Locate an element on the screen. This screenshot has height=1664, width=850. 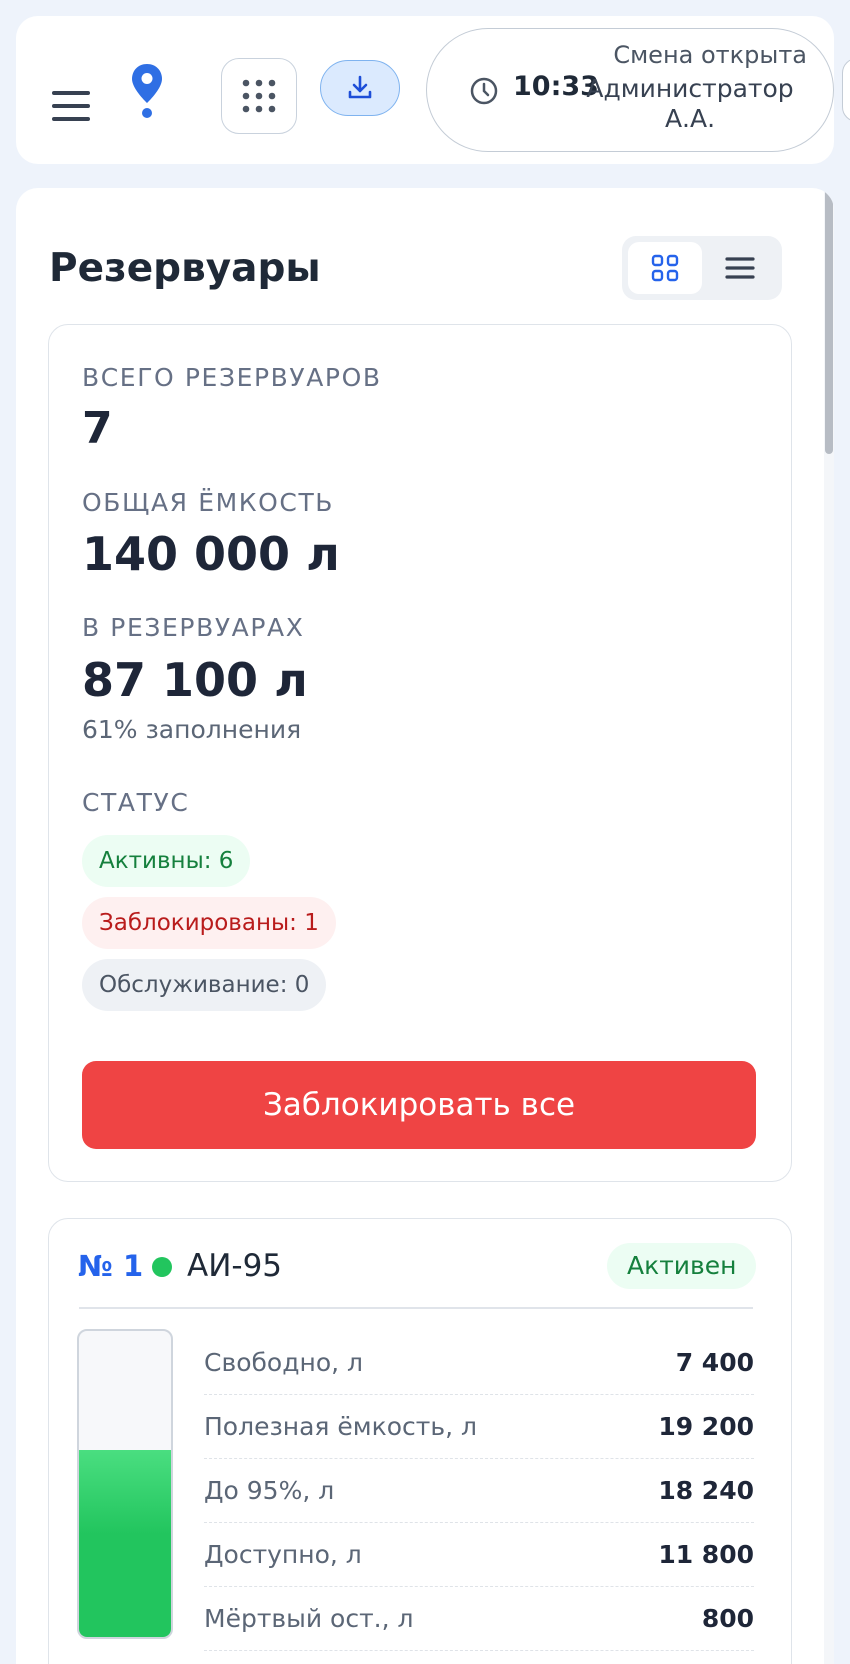
user-name: Администратор А.А. is located at coordinates (690, 103).